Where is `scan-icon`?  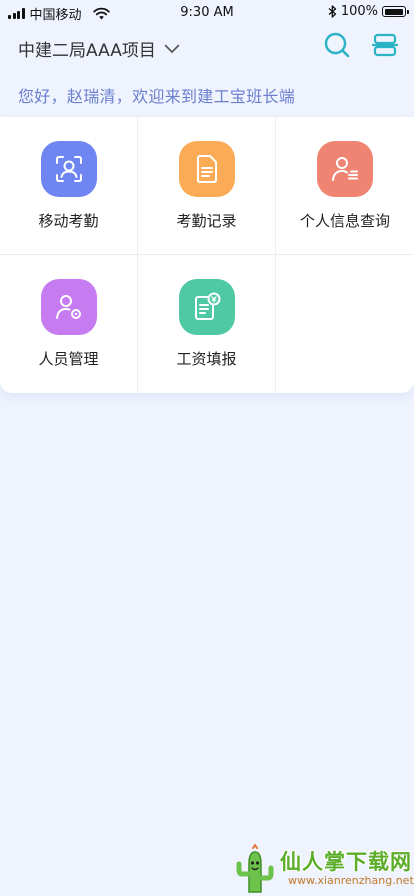 scan-icon is located at coordinates (385, 45).